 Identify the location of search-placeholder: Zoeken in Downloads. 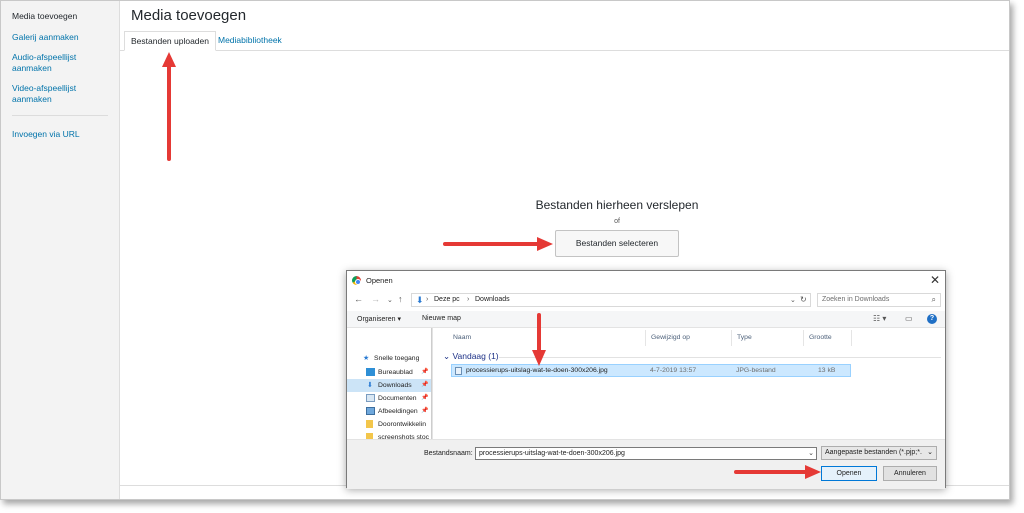
(856, 299).